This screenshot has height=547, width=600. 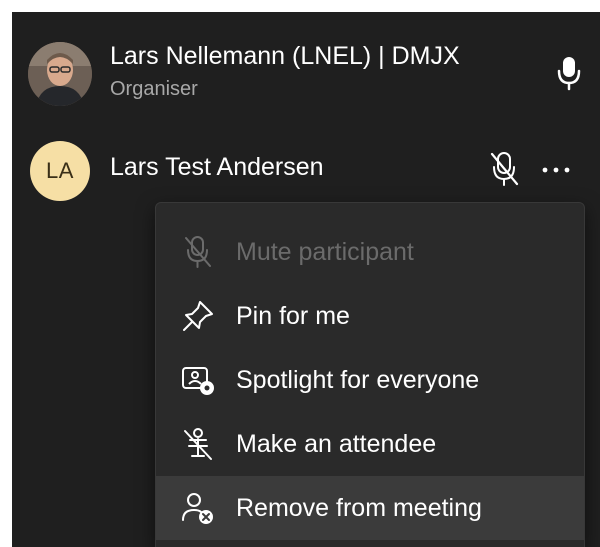 What do you see at coordinates (217, 167) in the screenshot?
I see `participant-name: Lars Test Andersen` at bounding box center [217, 167].